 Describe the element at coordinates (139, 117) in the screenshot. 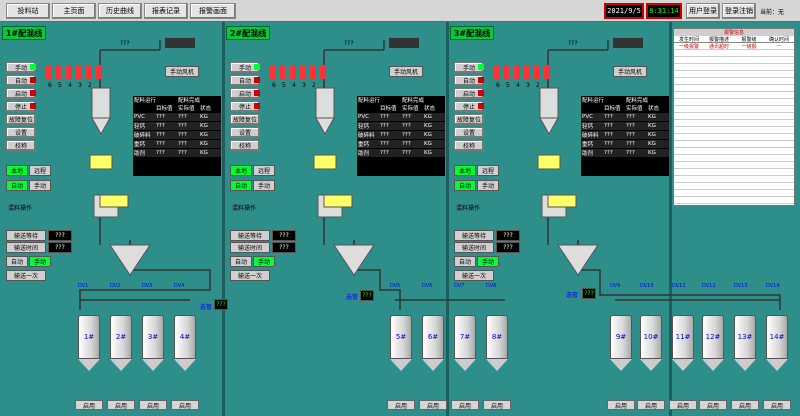

I see `material-name: PVC` at that location.